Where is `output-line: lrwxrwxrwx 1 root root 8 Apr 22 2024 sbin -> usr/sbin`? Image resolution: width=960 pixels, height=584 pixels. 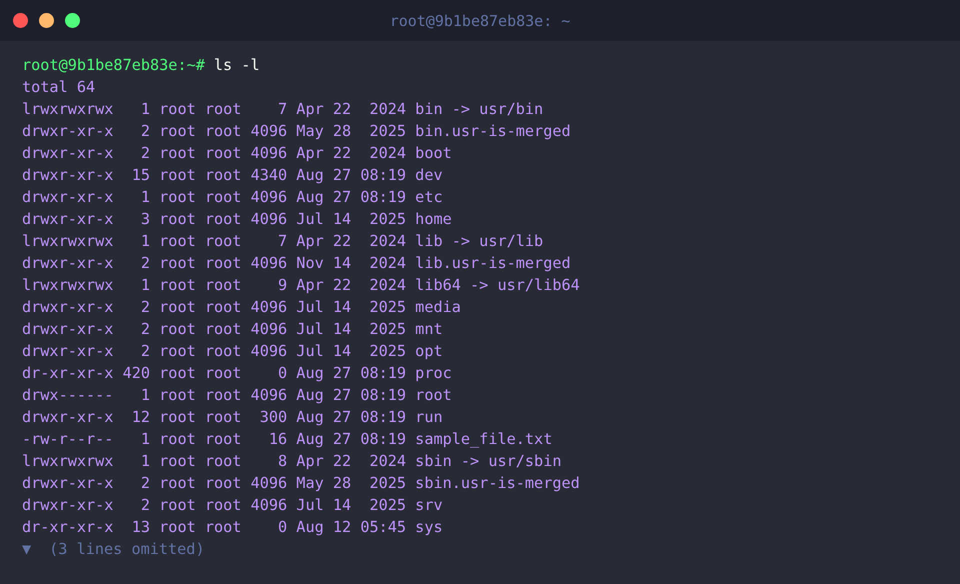 output-line: lrwxrwxrwx 1 root root 8 Apr 22 2024 sbin -> usr/sbin is located at coordinates (292, 461).